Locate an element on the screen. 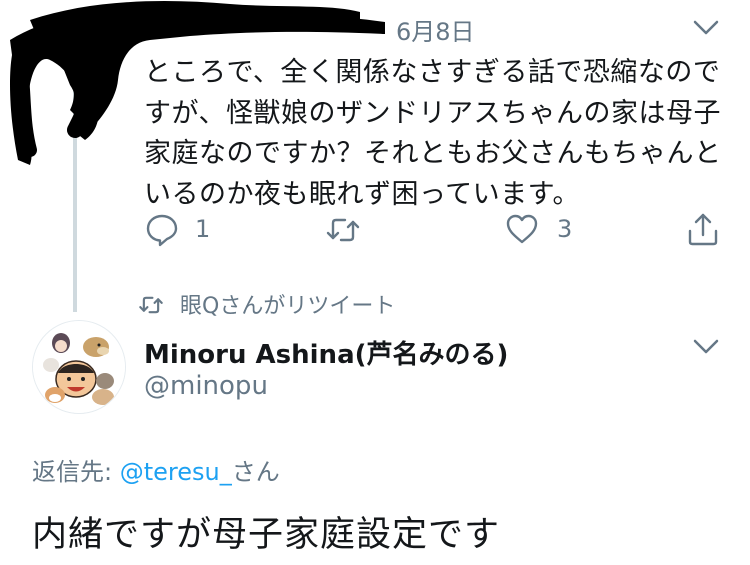 The height and width of the screenshot is (565, 750). like-icon is located at coordinates (522, 229).